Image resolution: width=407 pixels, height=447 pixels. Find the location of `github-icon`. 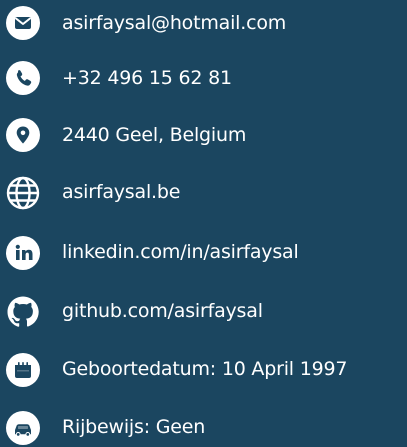

github-icon is located at coordinates (23, 312).